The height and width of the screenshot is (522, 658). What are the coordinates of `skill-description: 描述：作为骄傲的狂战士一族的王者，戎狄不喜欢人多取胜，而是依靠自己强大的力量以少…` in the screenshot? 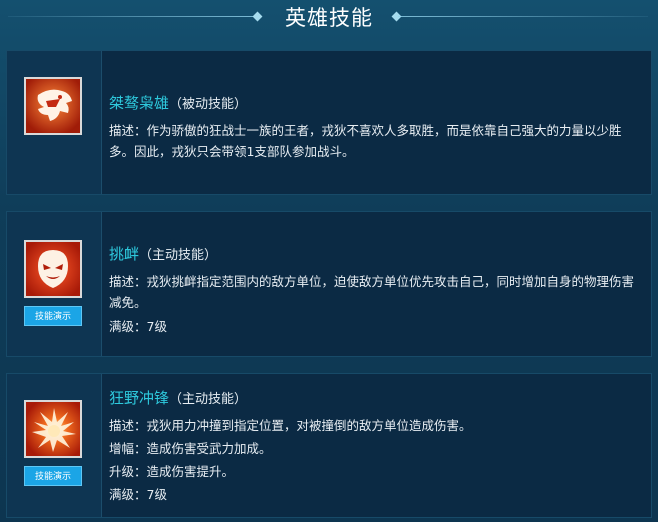 It's located at (365, 141).